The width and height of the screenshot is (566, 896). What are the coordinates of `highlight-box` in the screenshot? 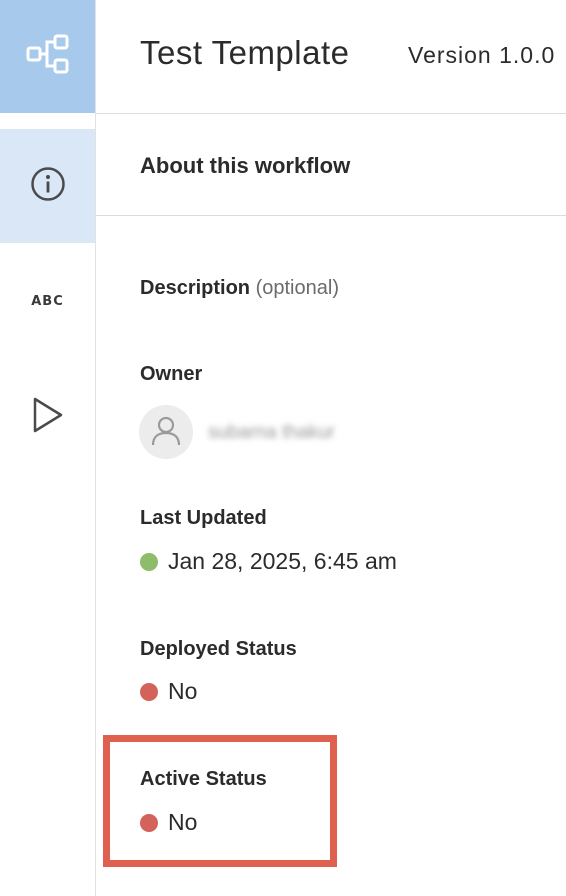 It's located at (220, 801).